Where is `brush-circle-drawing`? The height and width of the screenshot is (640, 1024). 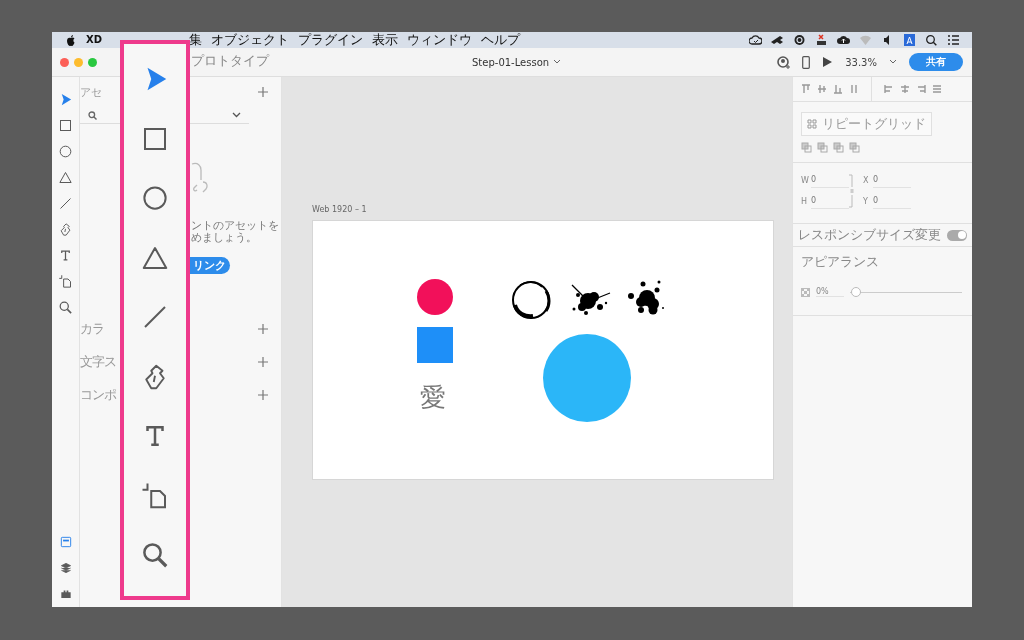 brush-circle-drawing is located at coordinates (531, 300).